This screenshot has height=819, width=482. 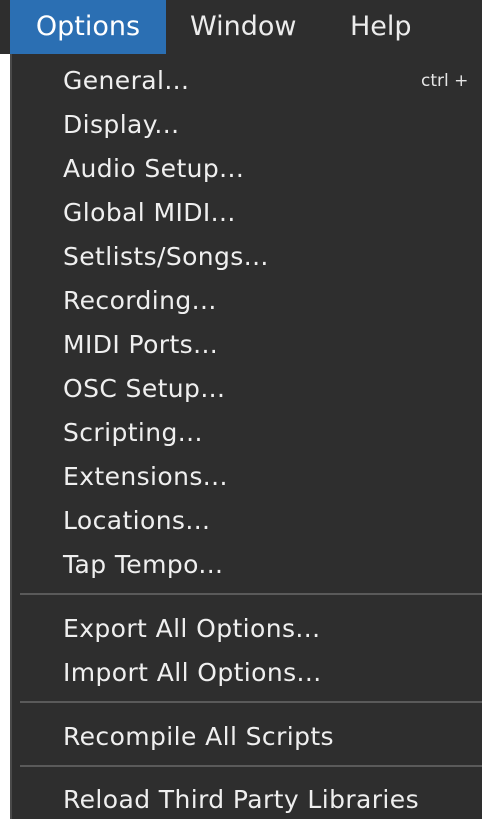 What do you see at coordinates (445, 81) in the screenshot?
I see `menu-item-shortcut: ctrl +` at bounding box center [445, 81].